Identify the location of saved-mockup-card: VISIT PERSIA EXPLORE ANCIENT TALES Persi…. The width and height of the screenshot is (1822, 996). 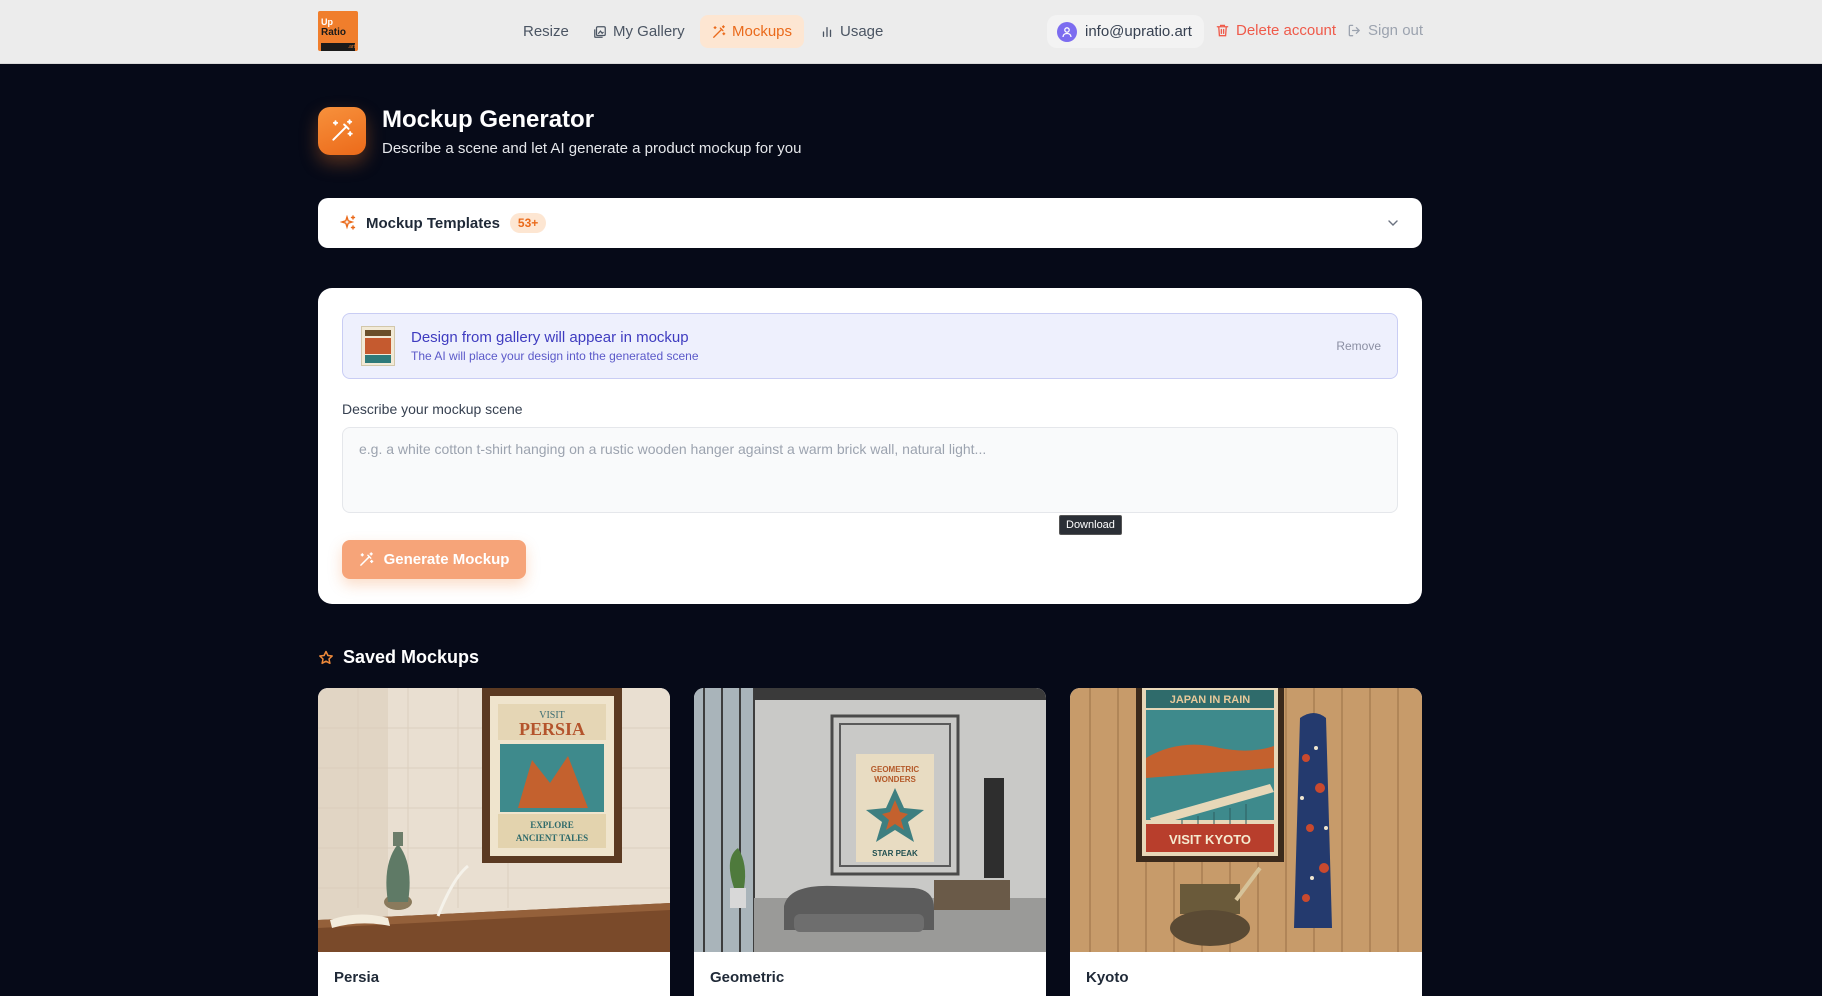
(494, 842).